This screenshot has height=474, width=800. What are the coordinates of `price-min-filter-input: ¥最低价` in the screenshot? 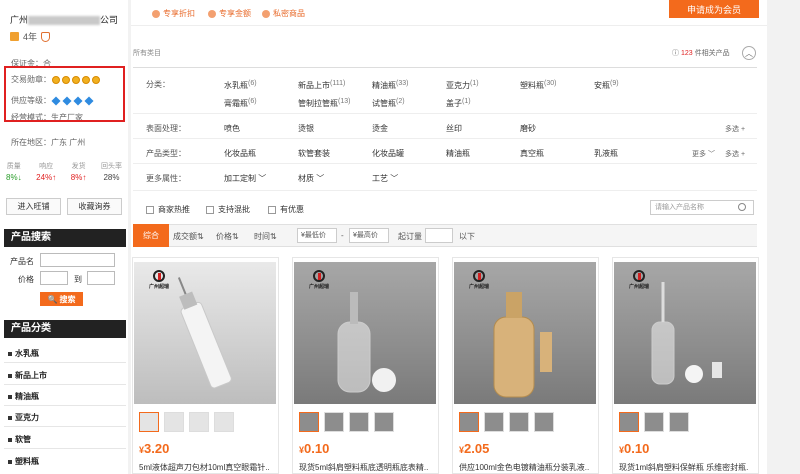 It's located at (317, 235).